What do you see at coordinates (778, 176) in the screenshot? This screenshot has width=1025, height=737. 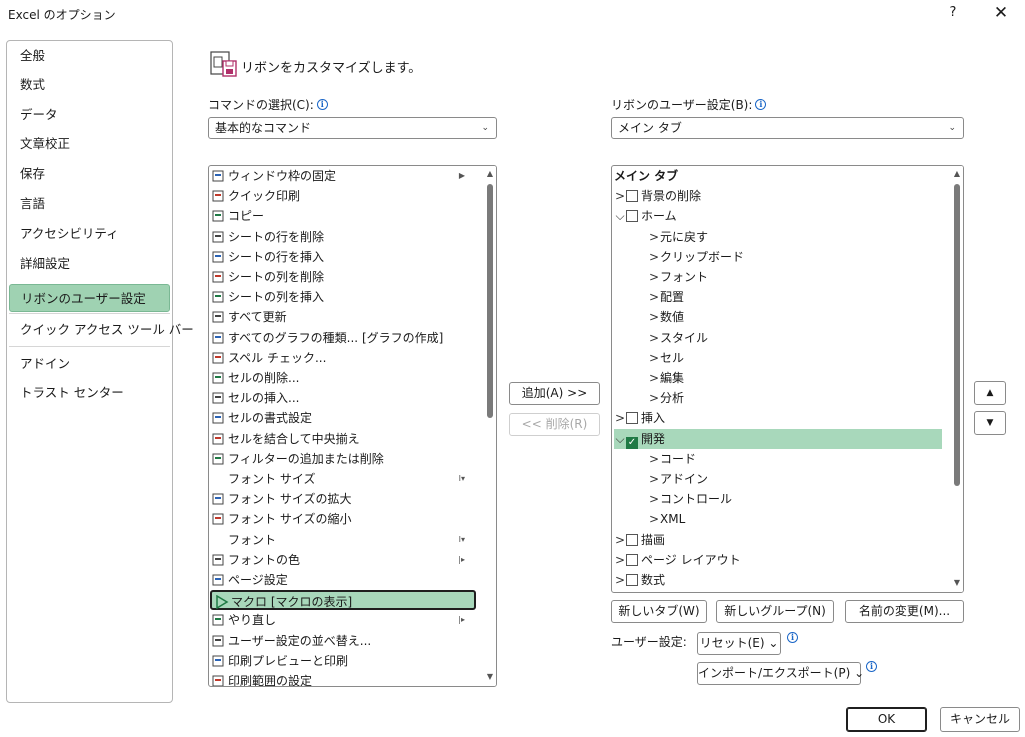 I see `tree-header: メイン タブ` at bounding box center [778, 176].